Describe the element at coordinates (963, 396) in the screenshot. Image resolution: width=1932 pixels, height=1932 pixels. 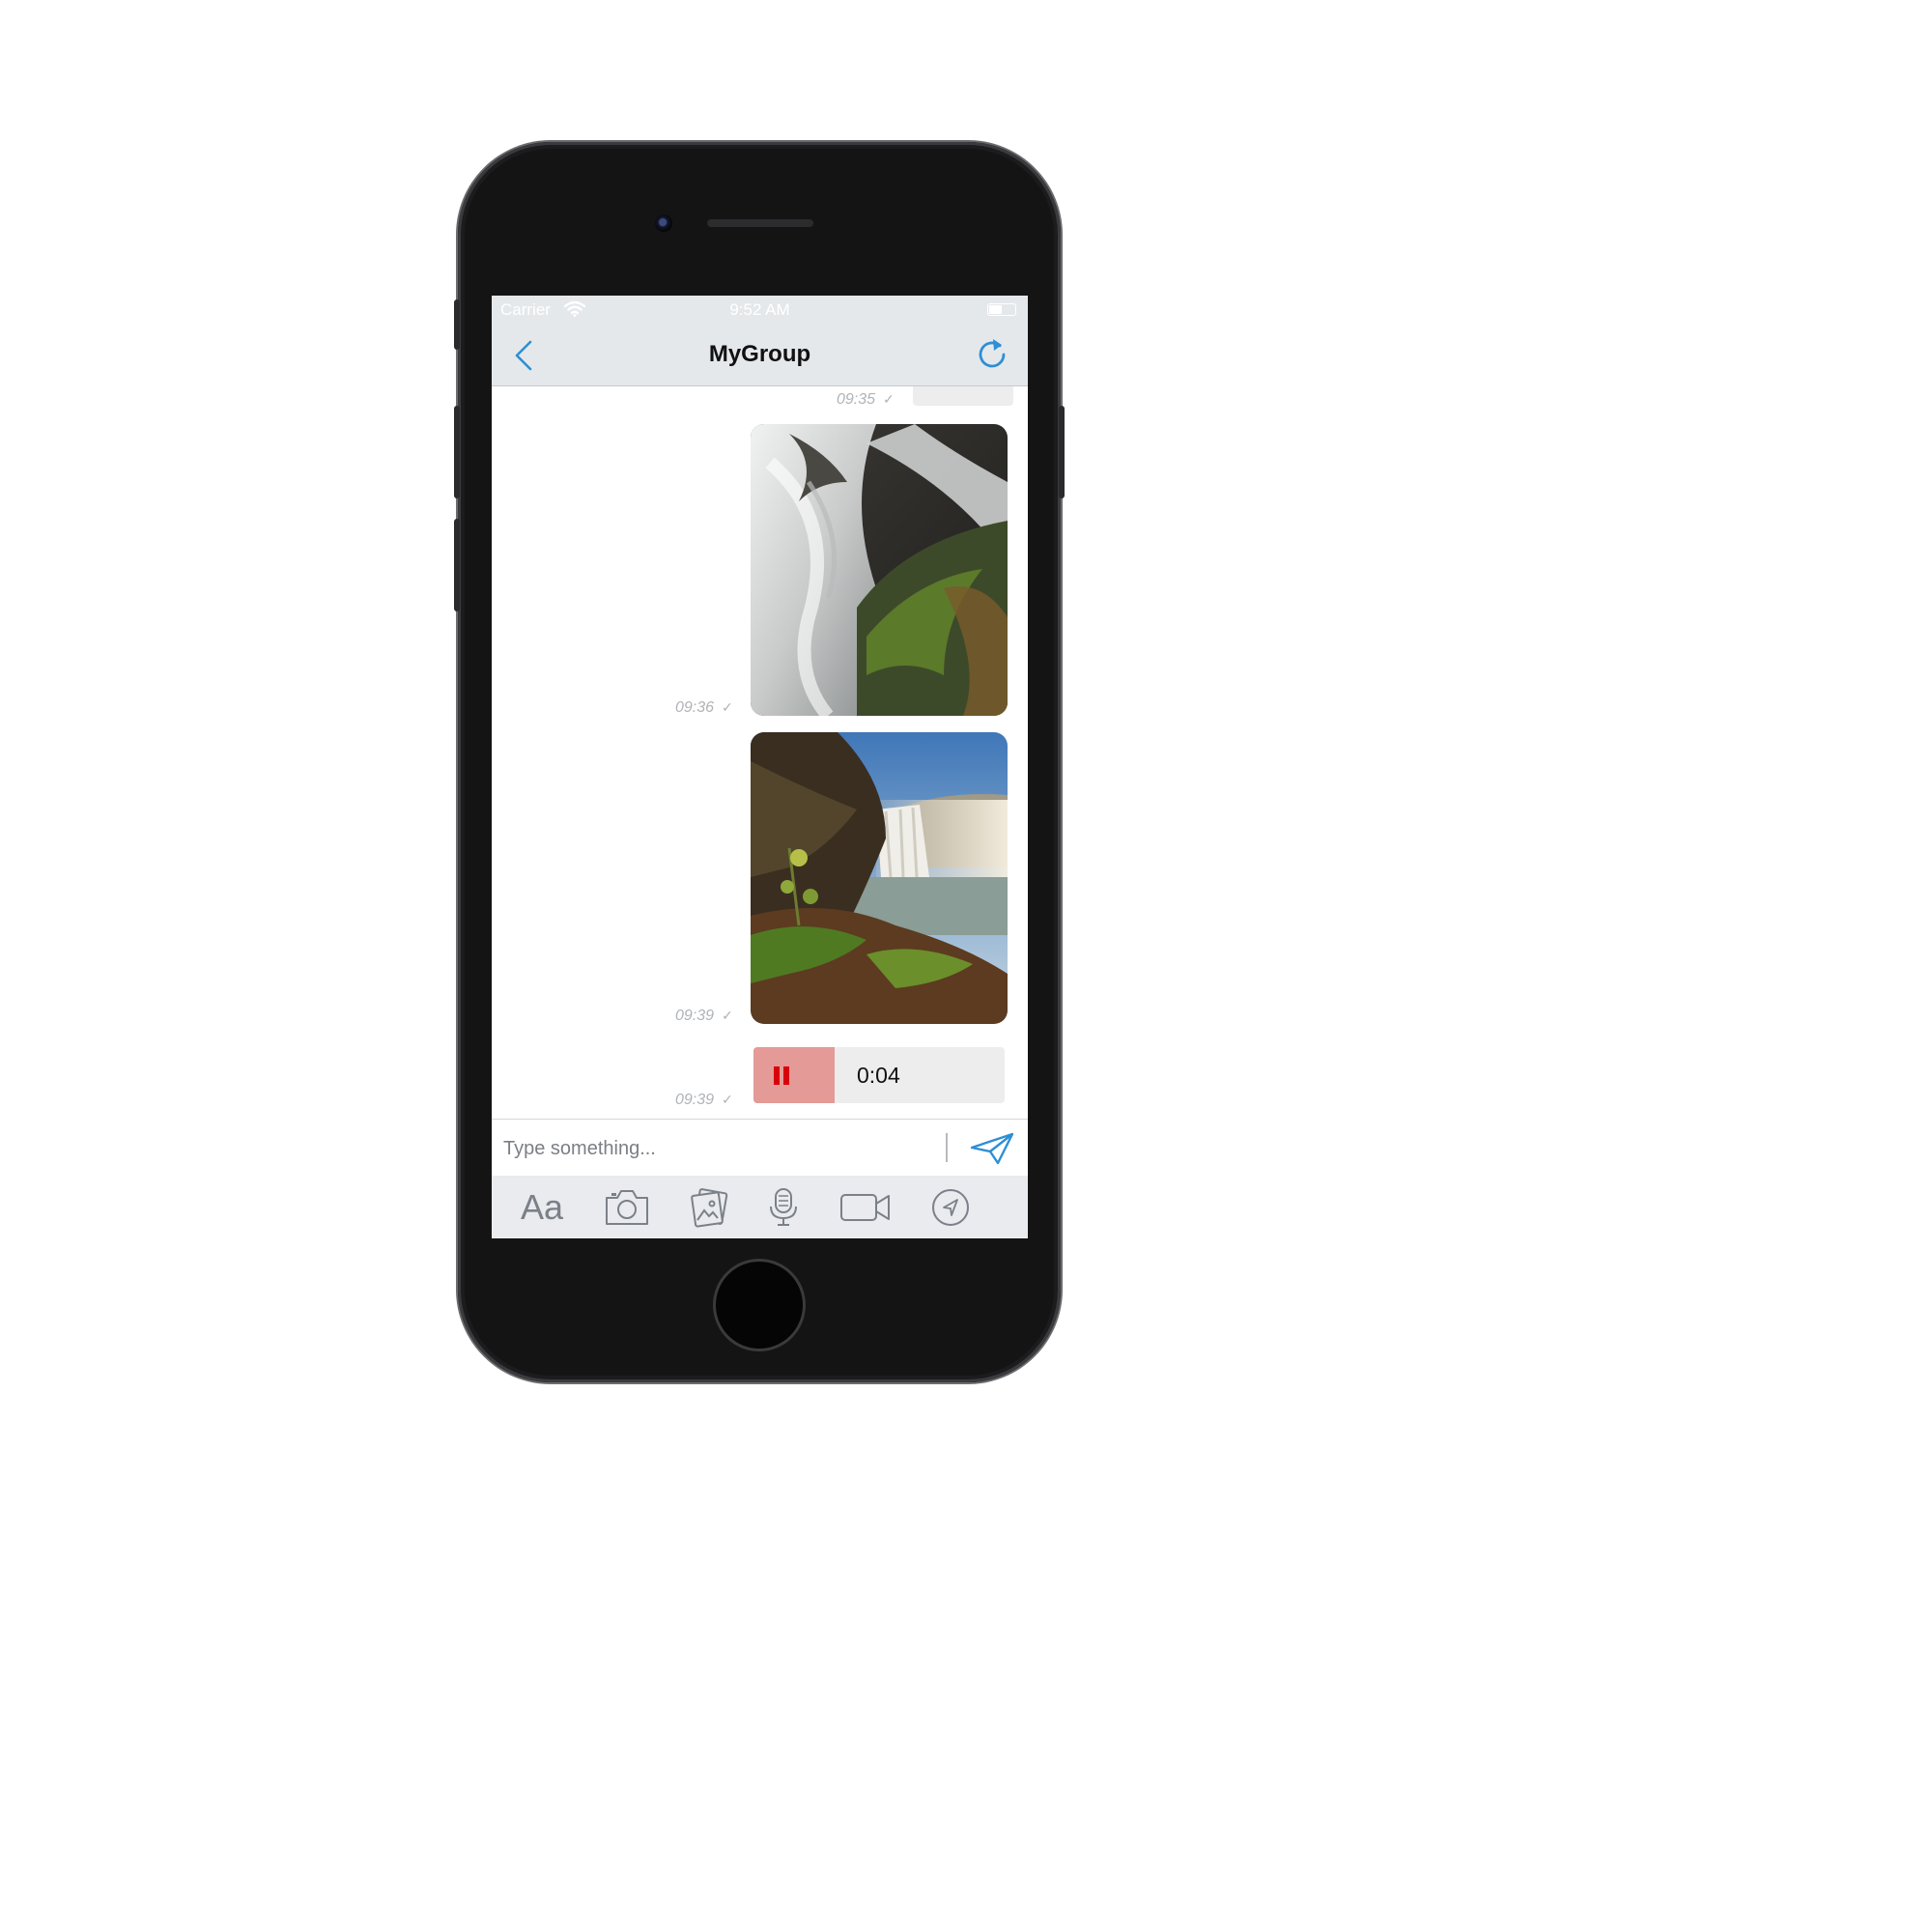
I see `message-bubble` at that location.